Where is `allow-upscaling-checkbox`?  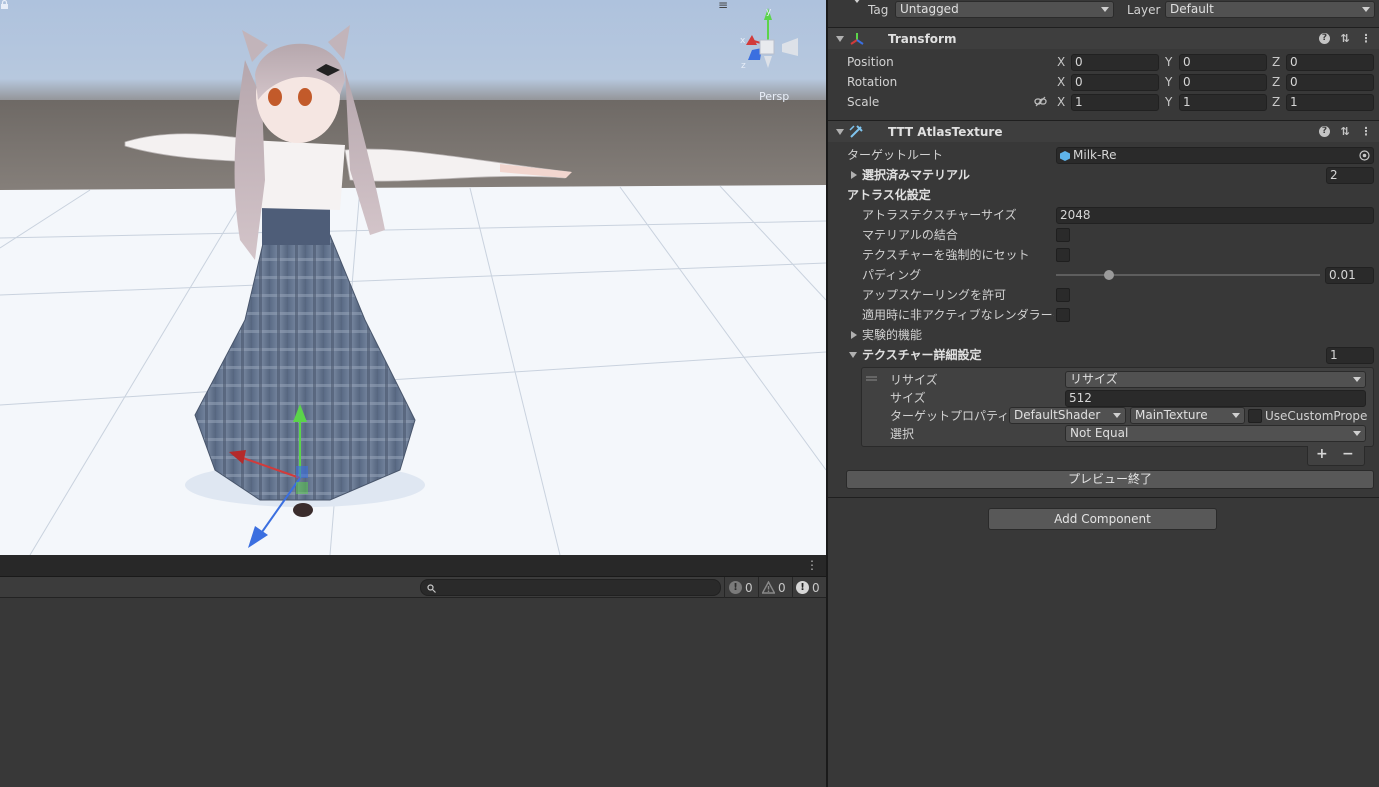
allow-upscaling-checkbox is located at coordinates (1063, 295).